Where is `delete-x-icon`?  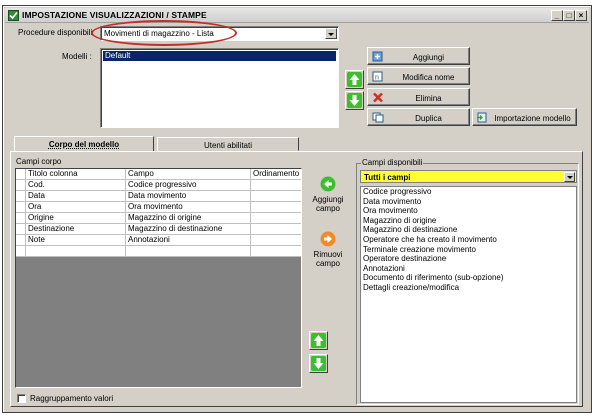 delete-x-icon is located at coordinates (378, 97).